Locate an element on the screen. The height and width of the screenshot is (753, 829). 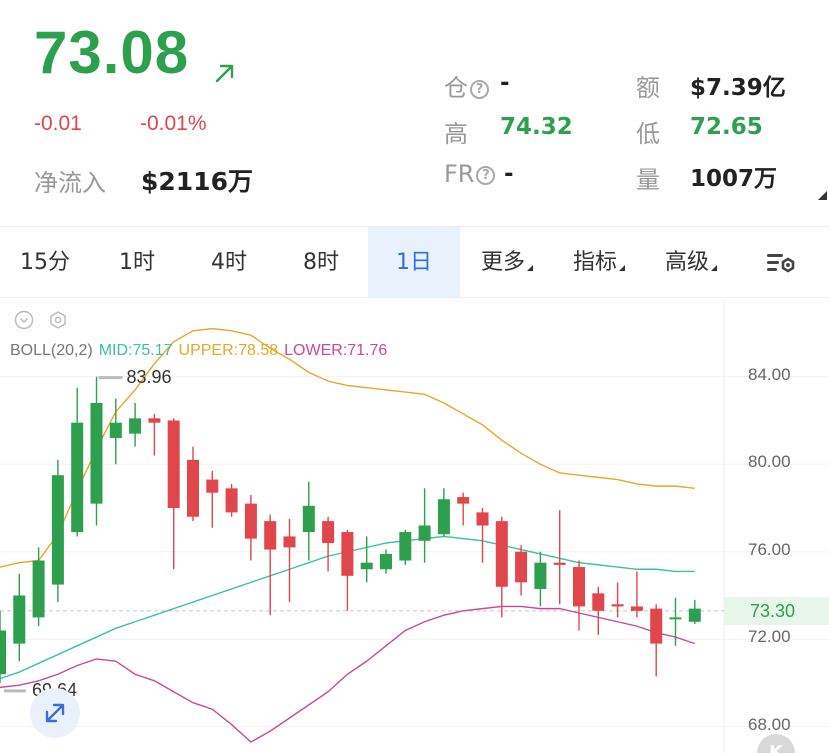
y-tick-label: 80.00 is located at coordinates (769, 462).